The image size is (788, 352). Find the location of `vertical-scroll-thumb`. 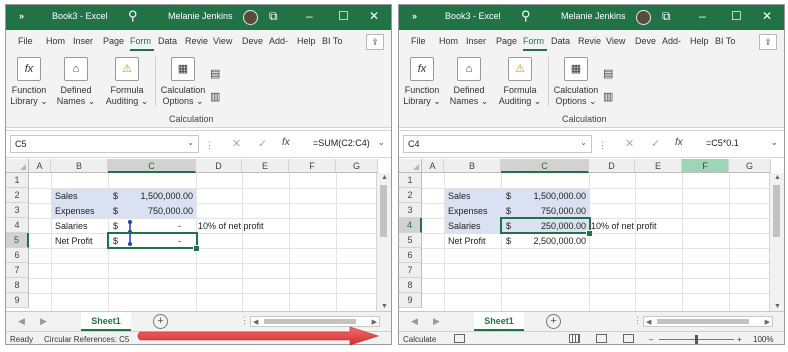

vertical-scroll-thumb is located at coordinates (776, 211).